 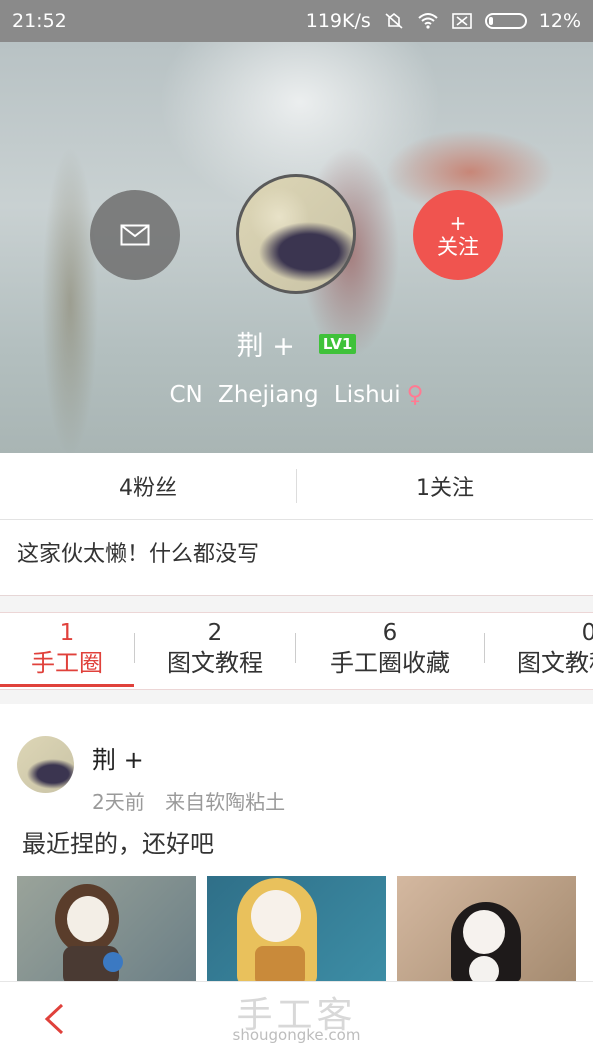 I want to click on post-author-name: 荆 +, so click(x=118, y=757).